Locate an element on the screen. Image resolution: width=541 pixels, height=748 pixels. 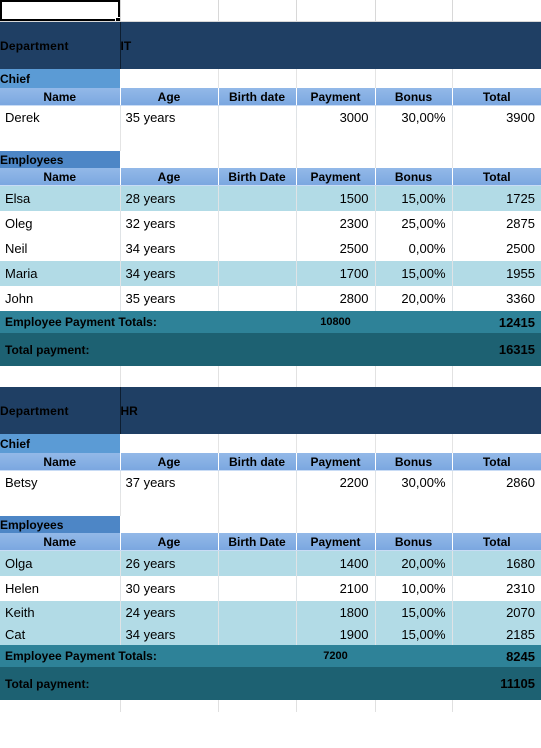
table-row: Cat 34 years 1900 15,00% 2185 is located at coordinates (270, 634).